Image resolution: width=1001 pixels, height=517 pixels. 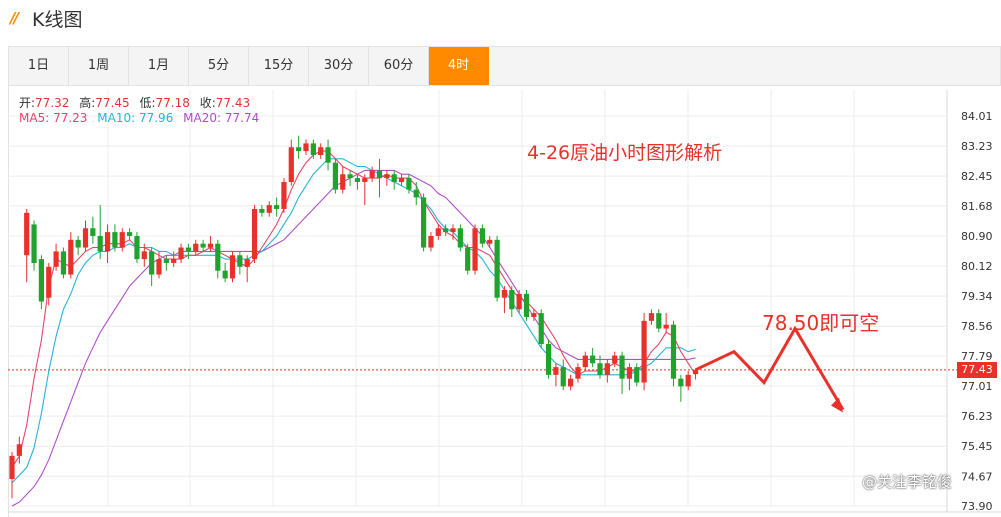 What do you see at coordinates (977, 506) in the screenshot?
I see `y-tick-label: 73.90` at bounding box center [977, 506].